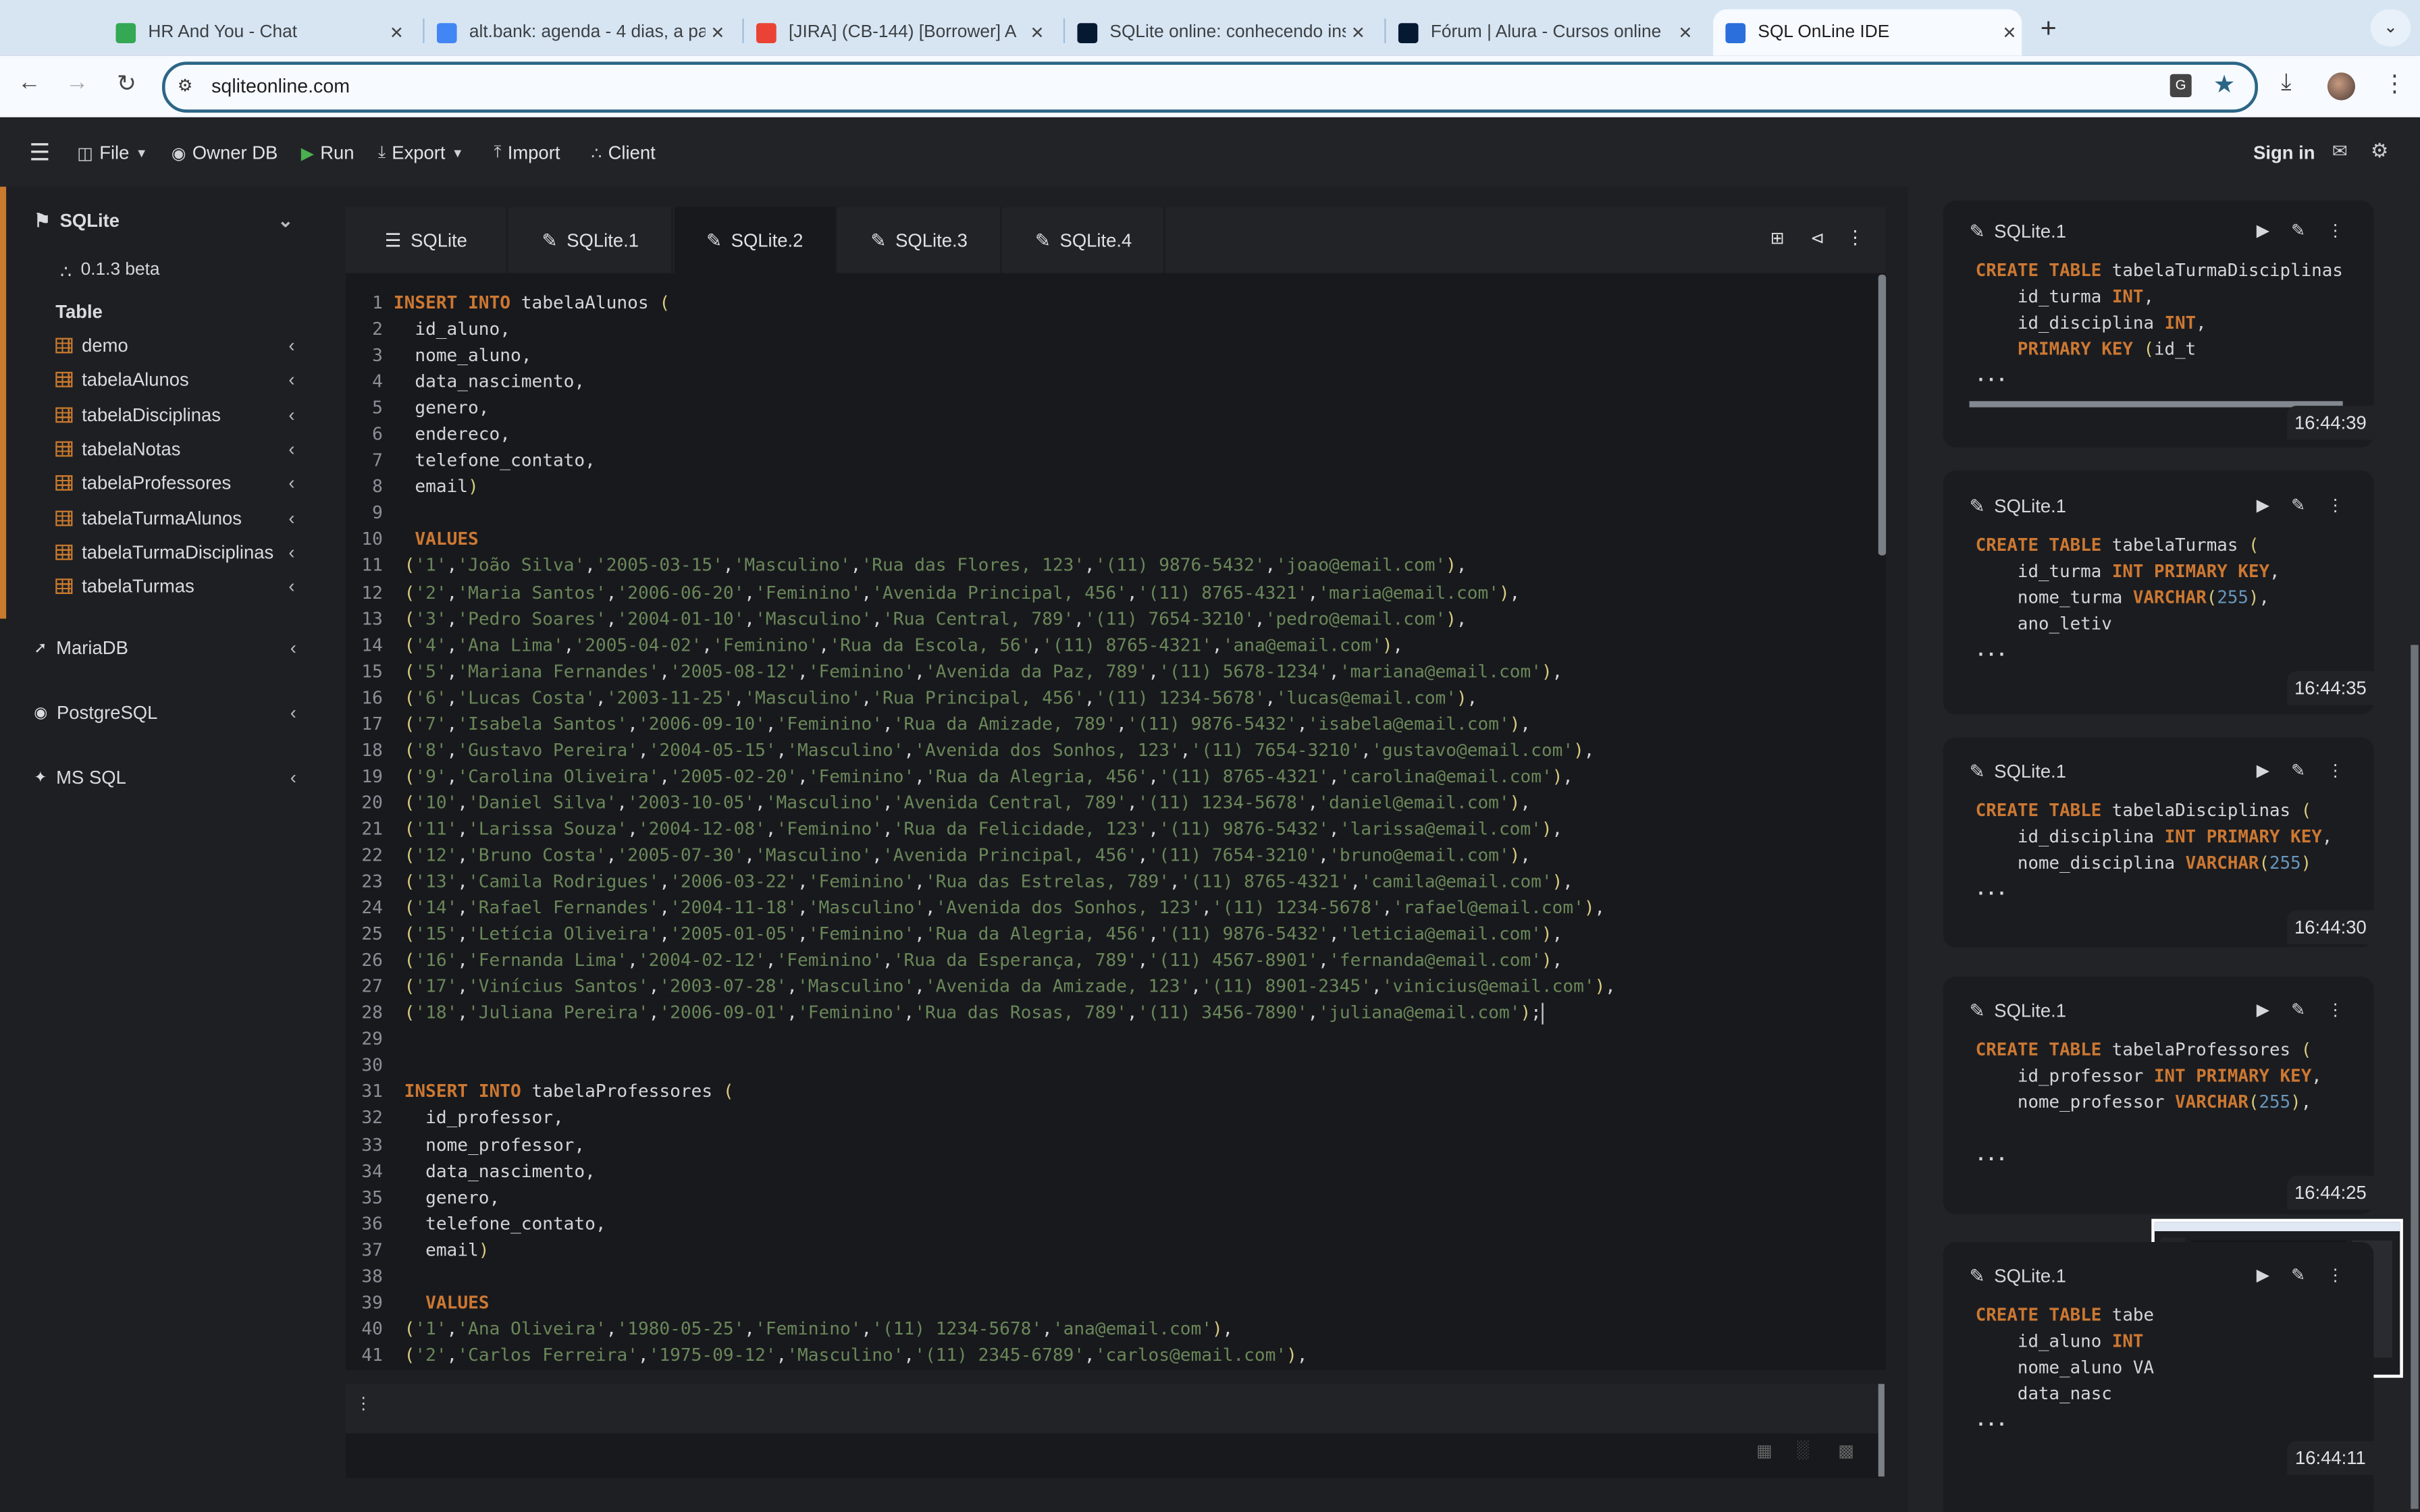 The image size is (2420, 1512). I want to click on site-info-icon: ⚙, so click(185, 85).